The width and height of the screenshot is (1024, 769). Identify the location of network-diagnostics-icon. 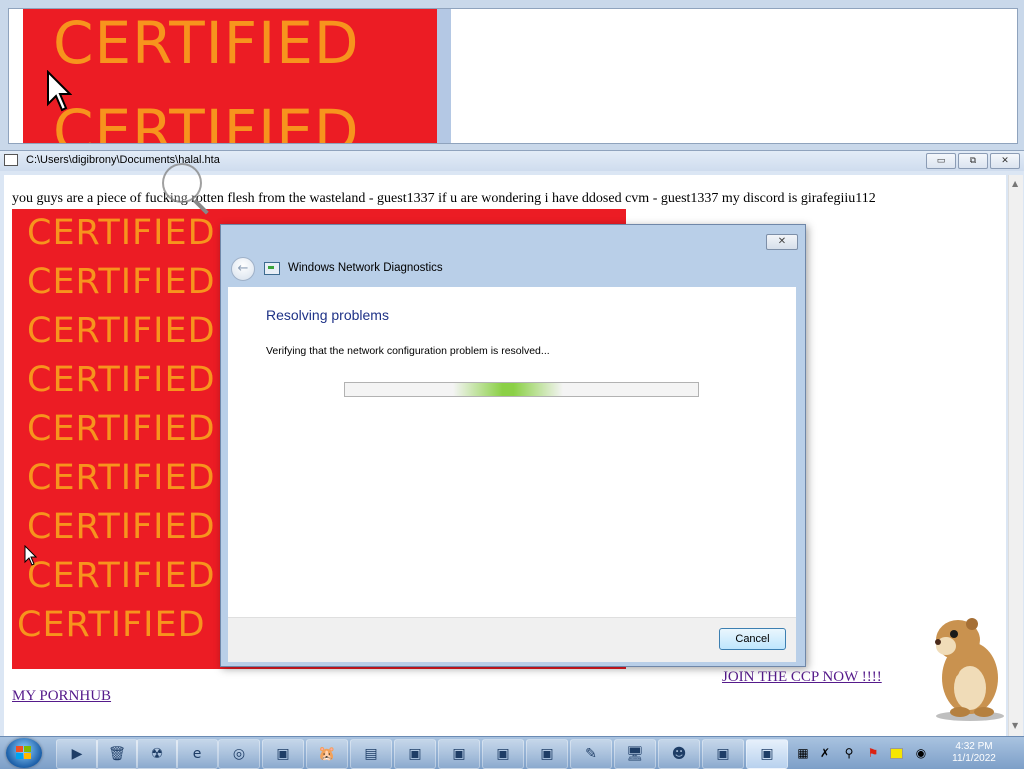
(272, 268).